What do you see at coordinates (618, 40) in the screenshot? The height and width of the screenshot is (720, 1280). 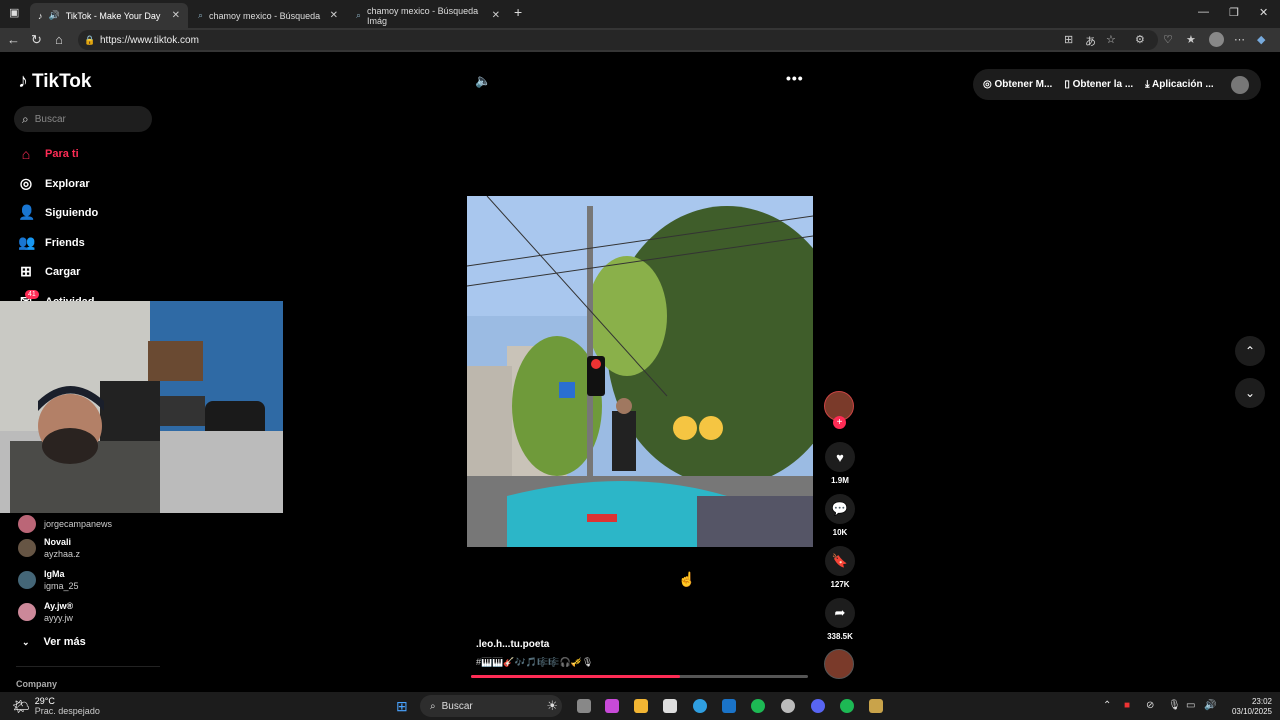 I see `url-field: 🔒 https://www.tiktok.com` at bounding box center [618, 40].